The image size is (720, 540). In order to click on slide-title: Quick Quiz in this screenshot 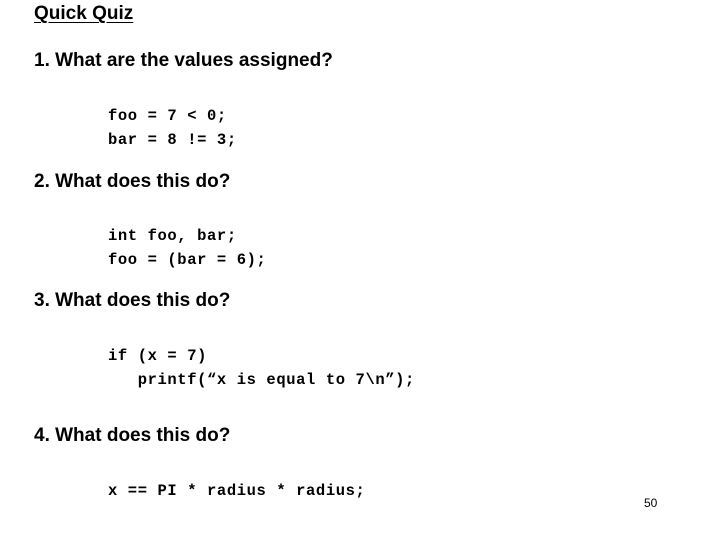, I will do `click(84, 13)`.